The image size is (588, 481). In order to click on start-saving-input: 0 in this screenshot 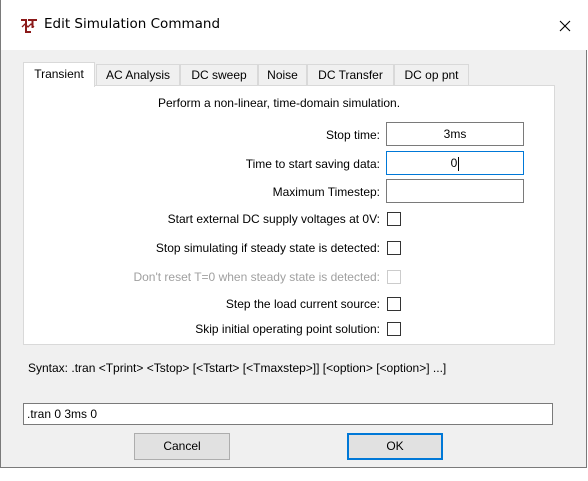, I will do `click(455, 163)`.